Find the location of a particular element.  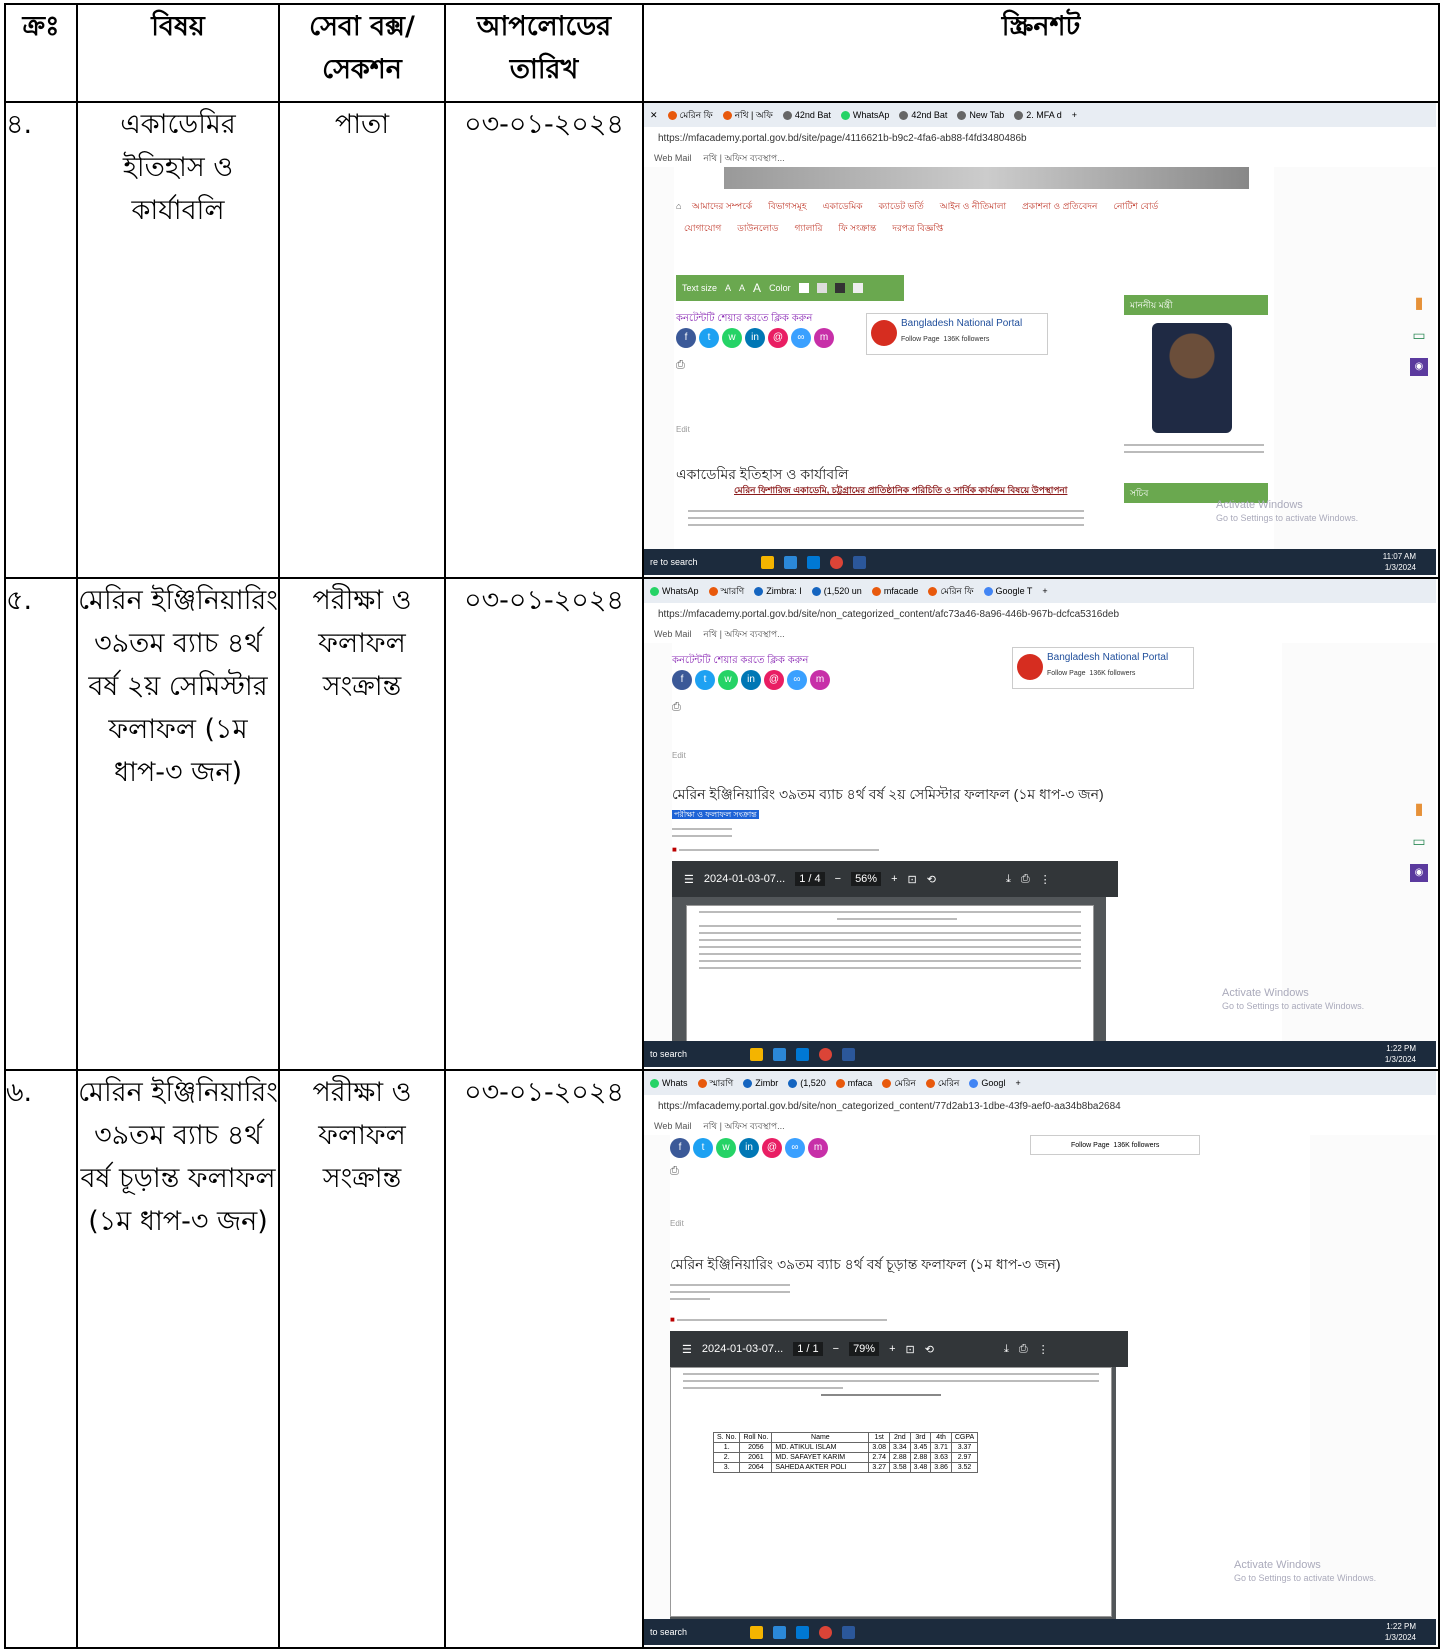

pdf-zoom-input: 56% is located at coordinates (866, 879).